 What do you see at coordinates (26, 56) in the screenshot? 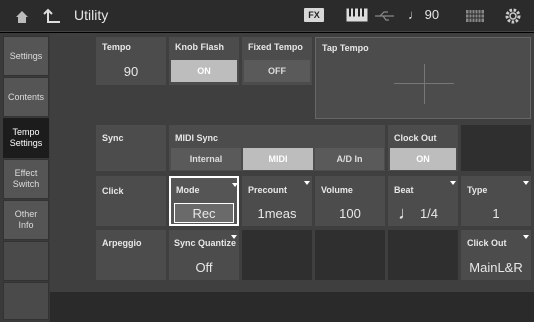
I see `sidebar-item-settings: Settings` at bounding box center [26, 56].